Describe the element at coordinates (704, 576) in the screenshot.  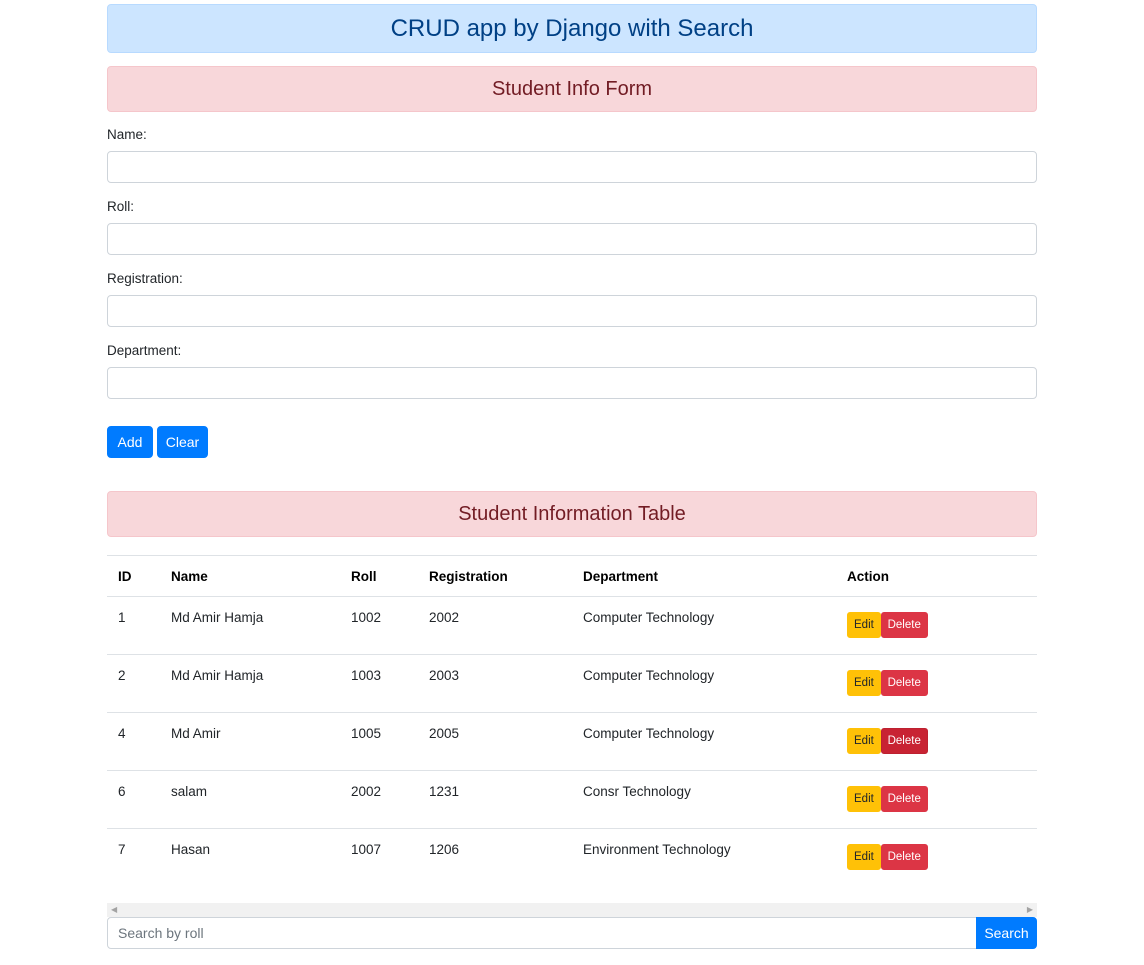
I see `column-header-department: Department` at that location.